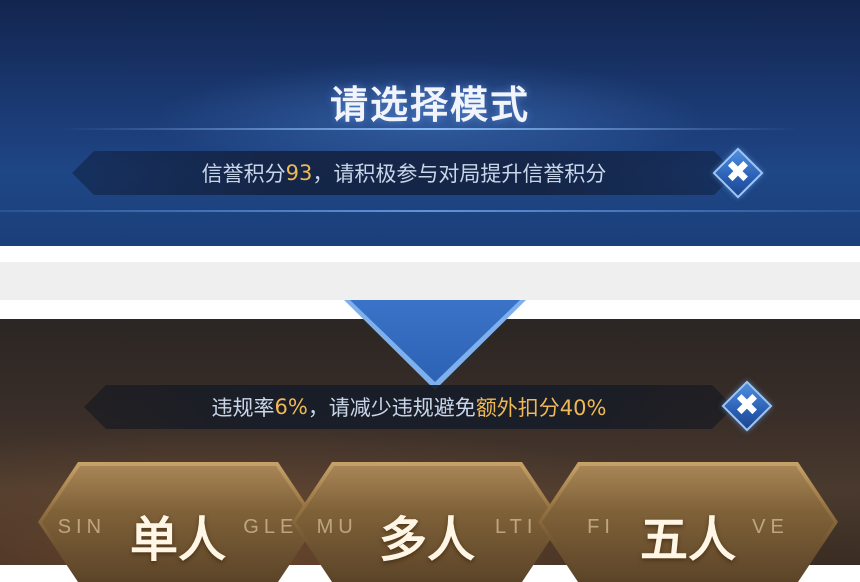 The height and width of the screenshot is (582, 860). I want to click on mode-five-button: FI VE 五人, so click(688, 522).